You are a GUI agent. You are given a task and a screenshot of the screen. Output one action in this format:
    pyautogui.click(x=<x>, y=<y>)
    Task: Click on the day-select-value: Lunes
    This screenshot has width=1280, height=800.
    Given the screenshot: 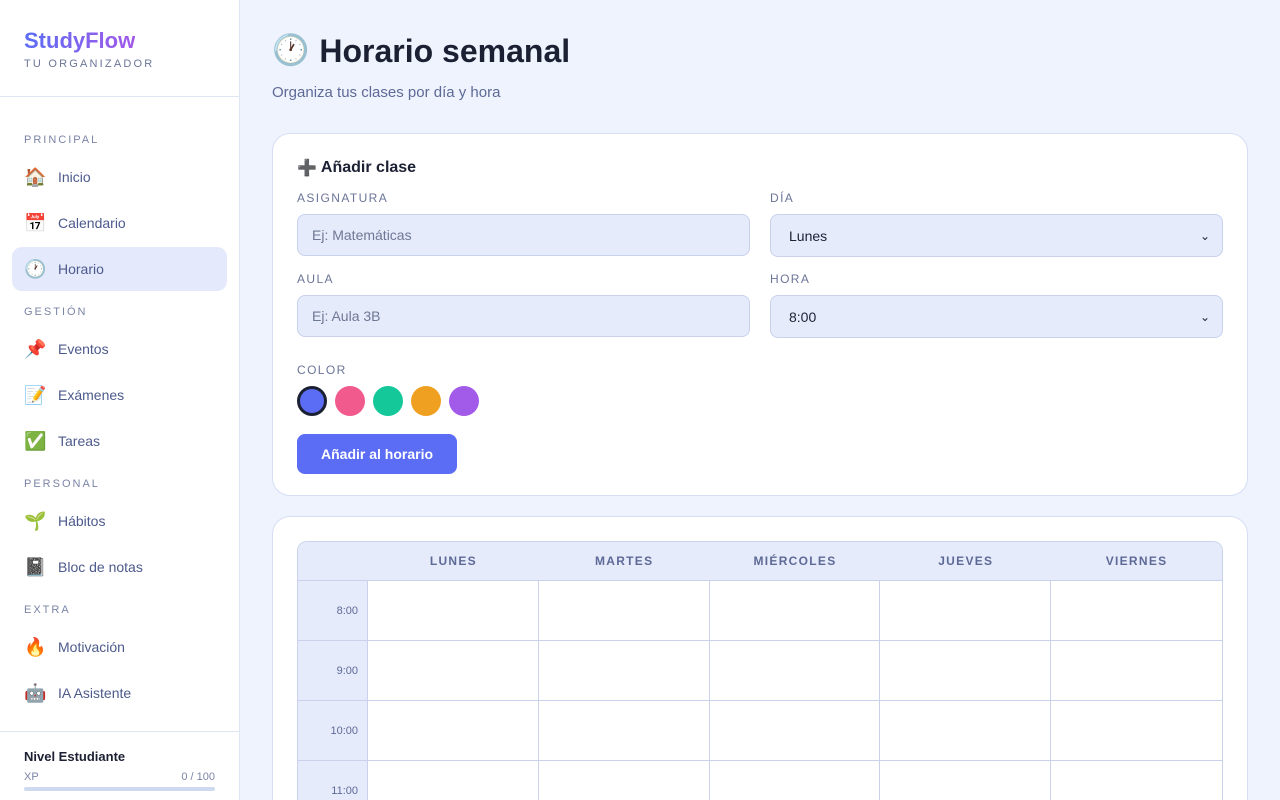 What is the action you would take?
    pyautogui.click(x=808, y=235)
    